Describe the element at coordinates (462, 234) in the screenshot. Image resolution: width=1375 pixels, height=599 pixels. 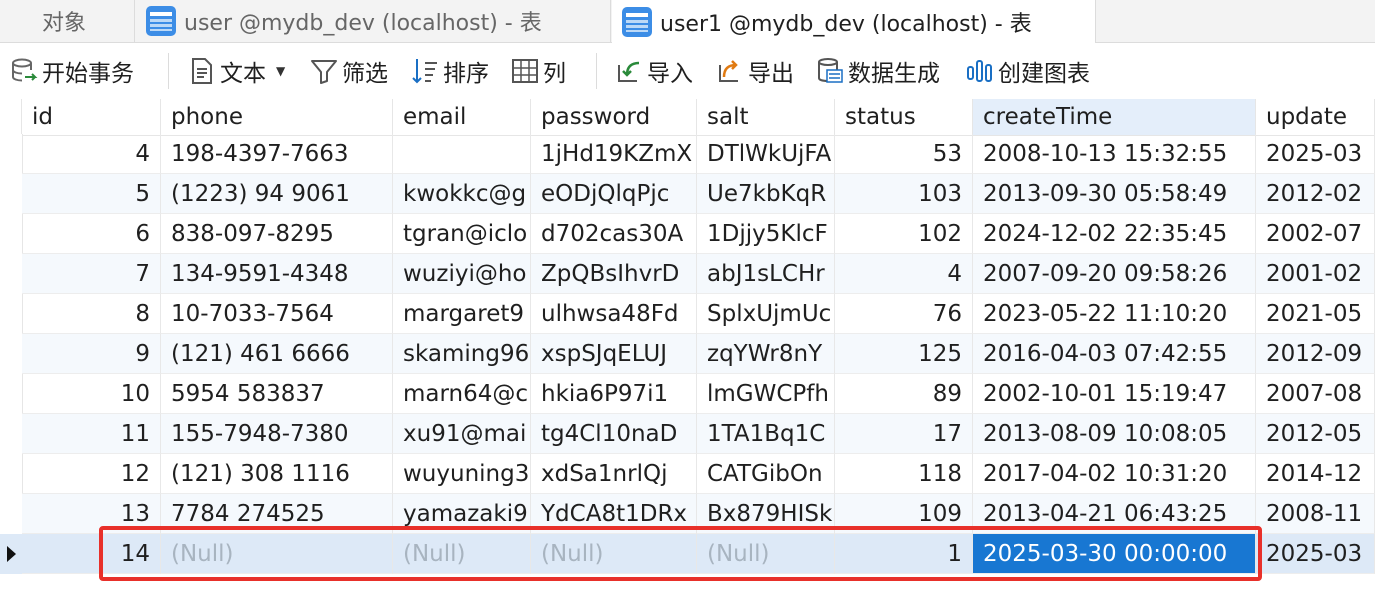
I see `cell-email: tgran@iclo` at that location.